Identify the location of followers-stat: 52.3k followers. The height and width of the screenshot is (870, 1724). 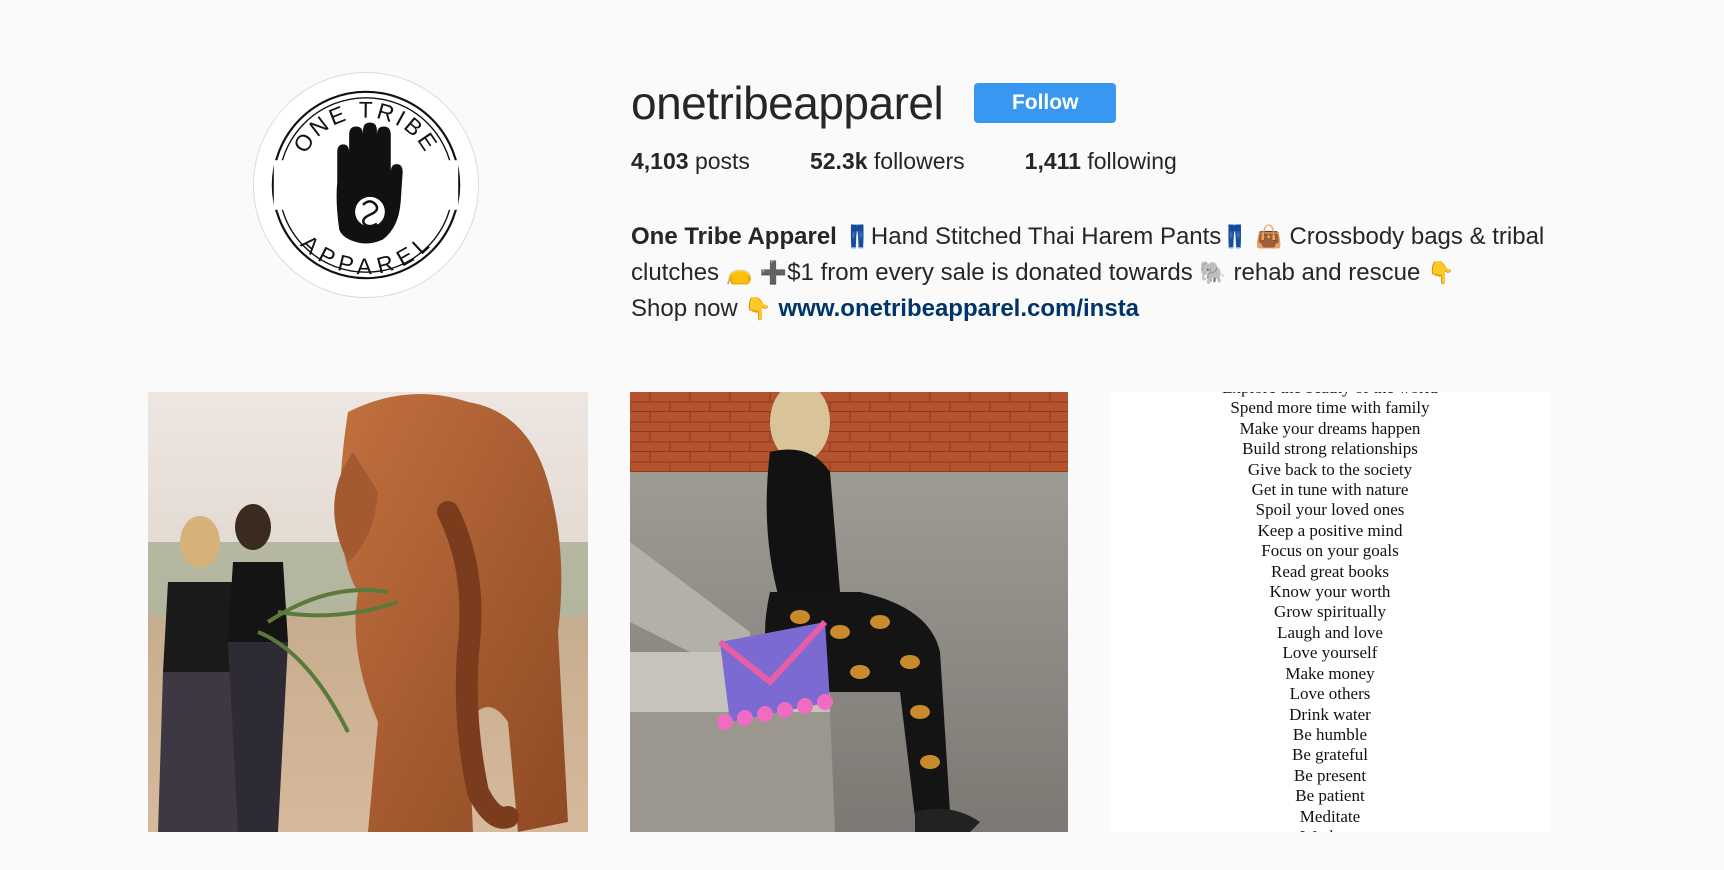
(887, 161).